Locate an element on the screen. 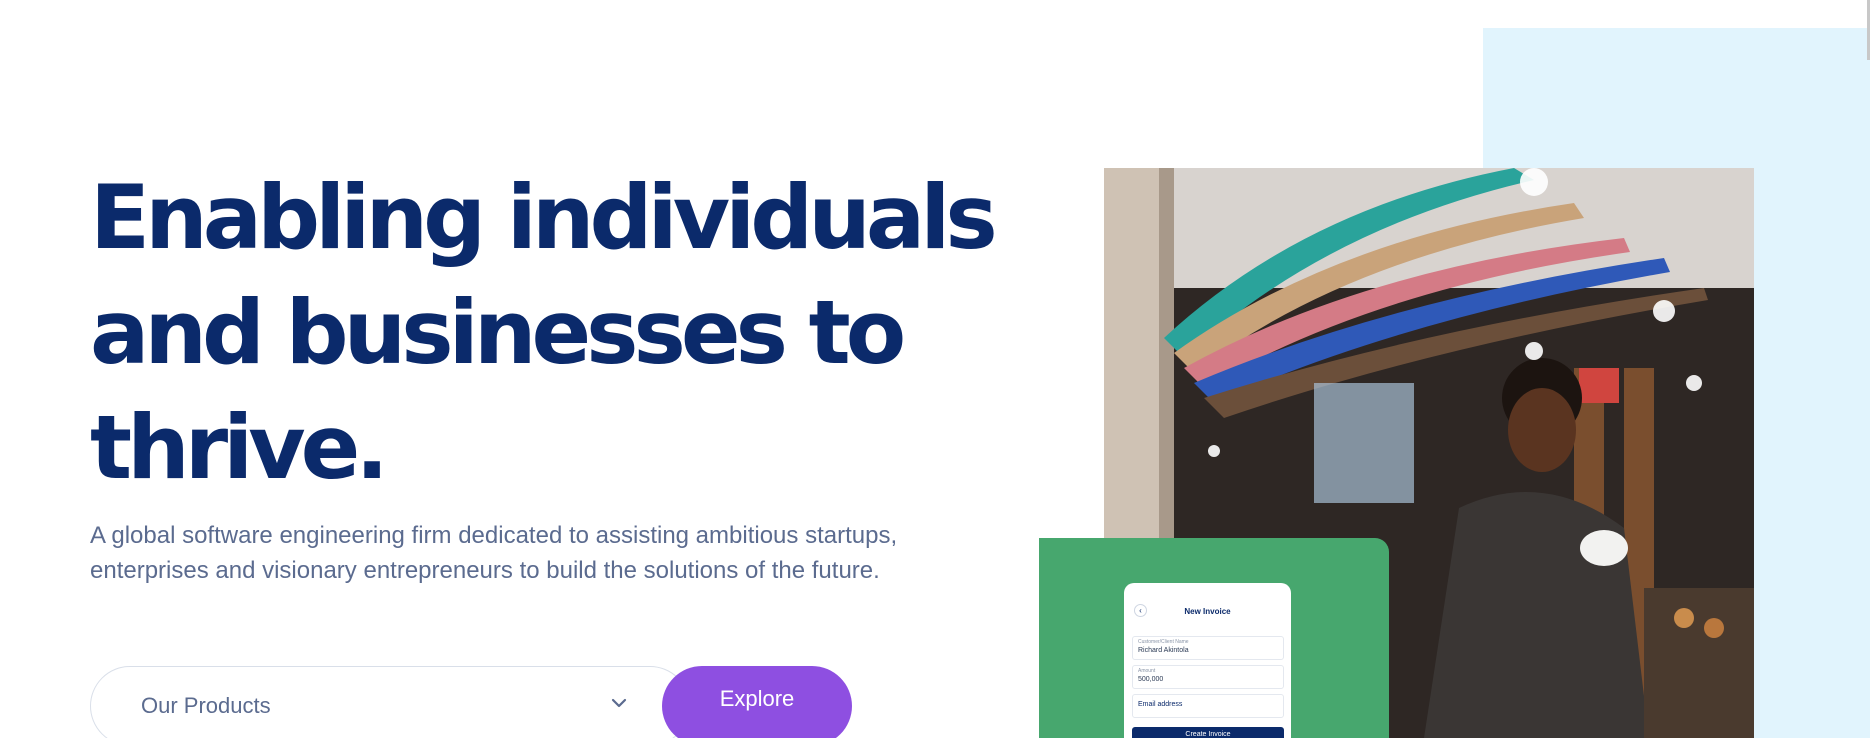  headline-line: and businesses to is located at coordinates (498, 332).